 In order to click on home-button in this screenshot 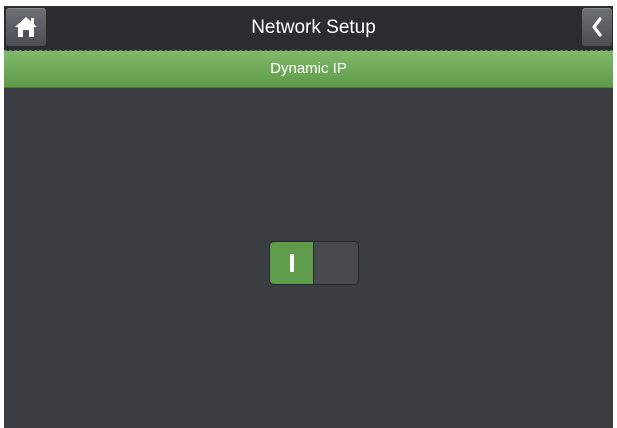, I will do `click(26, 27)`.